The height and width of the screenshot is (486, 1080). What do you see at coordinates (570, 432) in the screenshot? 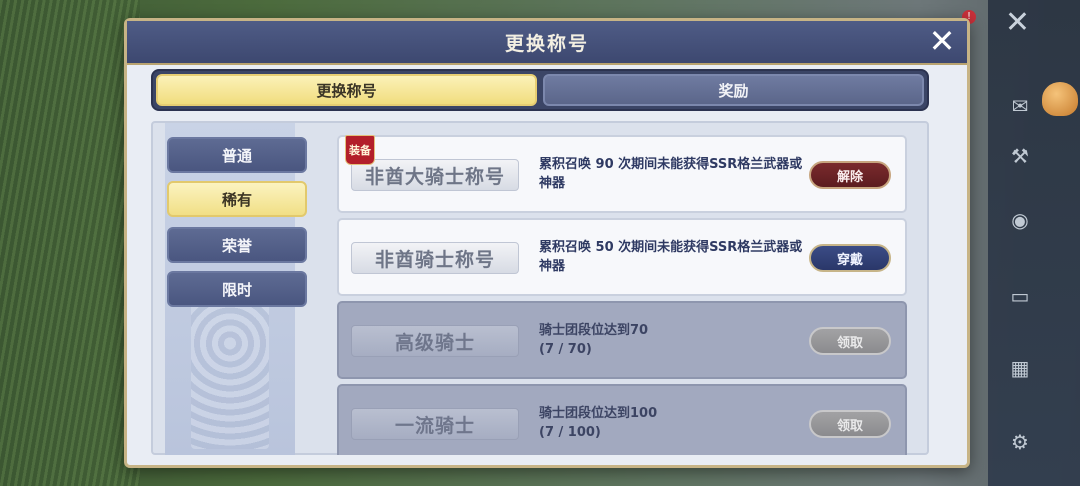
I see `progress-text: (7 / 100)` at bounding box center [570, 432].